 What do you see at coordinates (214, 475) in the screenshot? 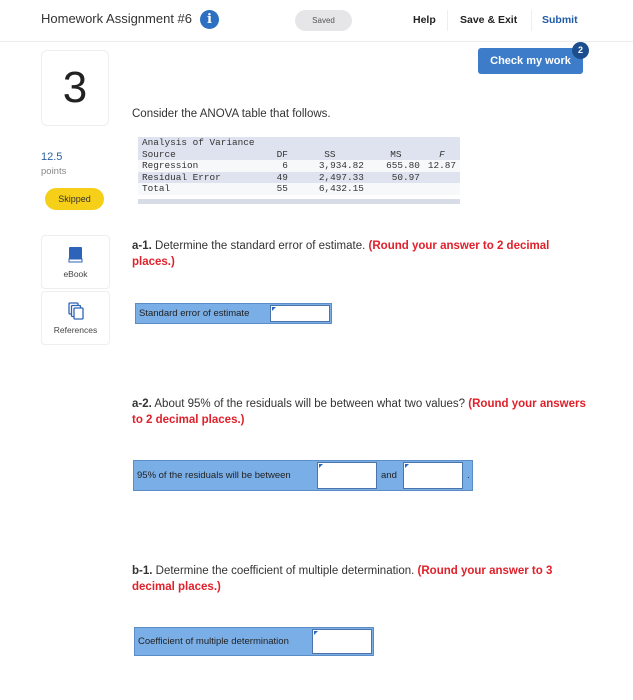
I see `answer-label: 95% of the residuals will be between` at bounding box center [214, 475].